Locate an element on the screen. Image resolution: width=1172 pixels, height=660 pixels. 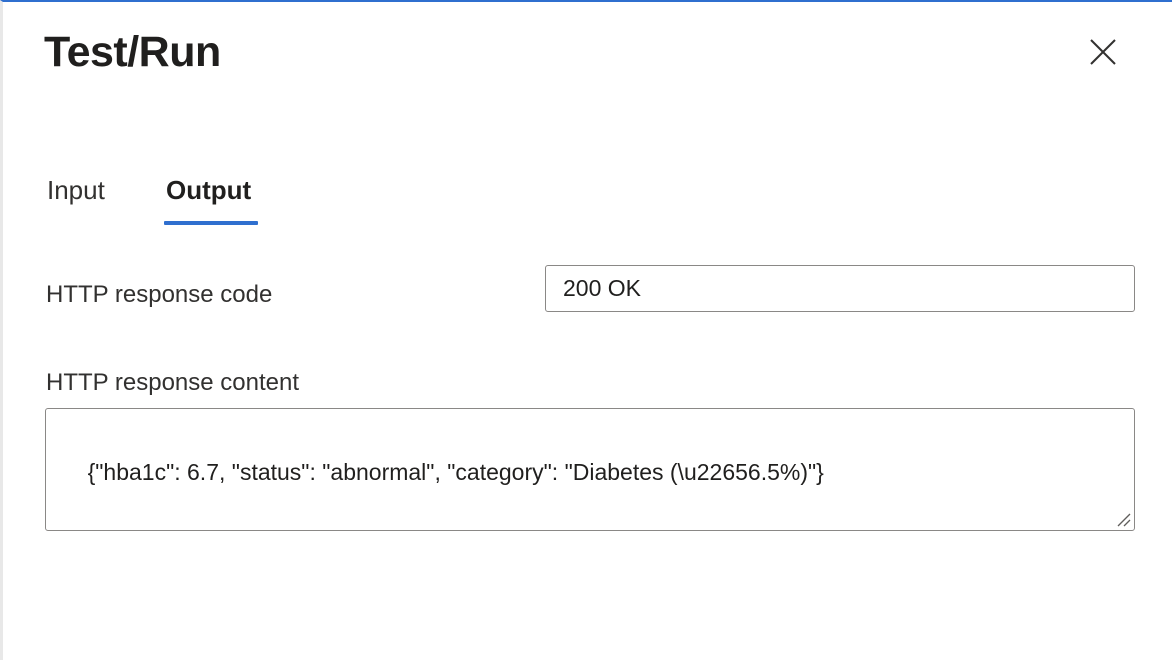
resize-handle-icon is located at coordinates (1123, 519).